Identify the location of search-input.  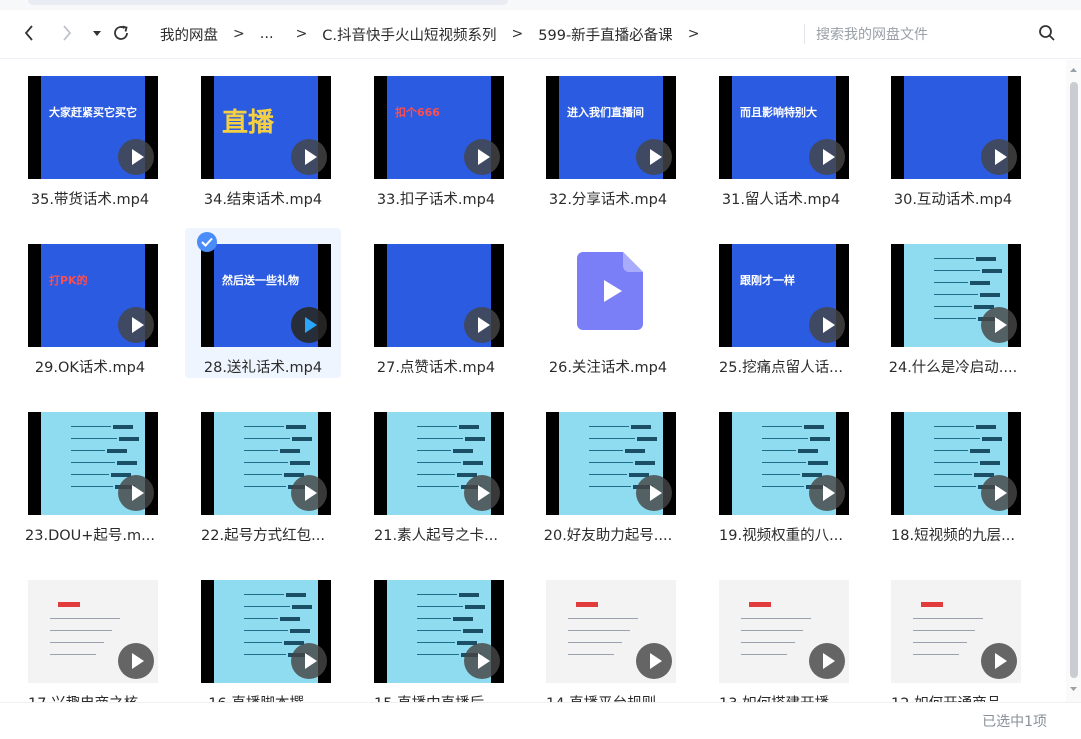
(916, 35).